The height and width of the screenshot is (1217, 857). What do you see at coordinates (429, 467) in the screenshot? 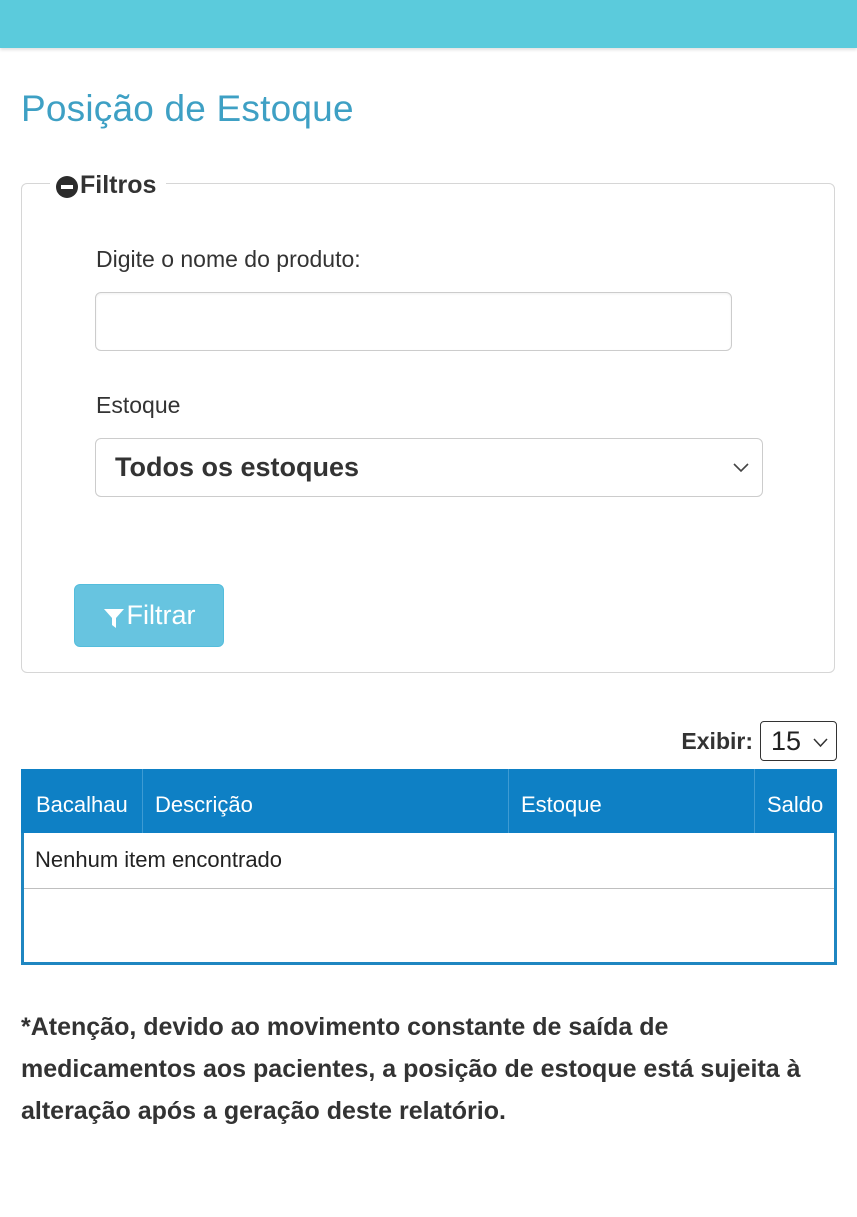
I see `stock-select: Todos os estoques` at bounding box center [429, 467].